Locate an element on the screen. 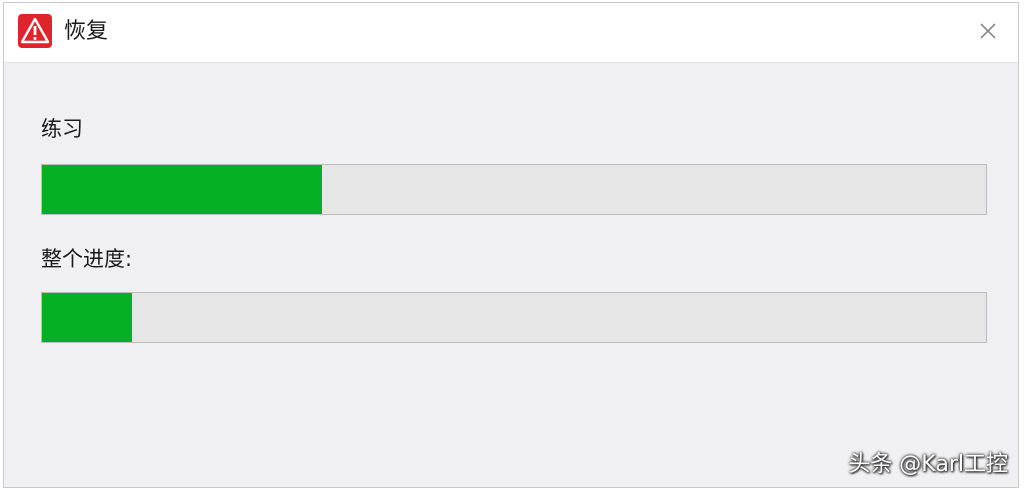 The height and width of the screenshot is (492, 1024). warning-triangle-icon is located at coordinates (35, 31).